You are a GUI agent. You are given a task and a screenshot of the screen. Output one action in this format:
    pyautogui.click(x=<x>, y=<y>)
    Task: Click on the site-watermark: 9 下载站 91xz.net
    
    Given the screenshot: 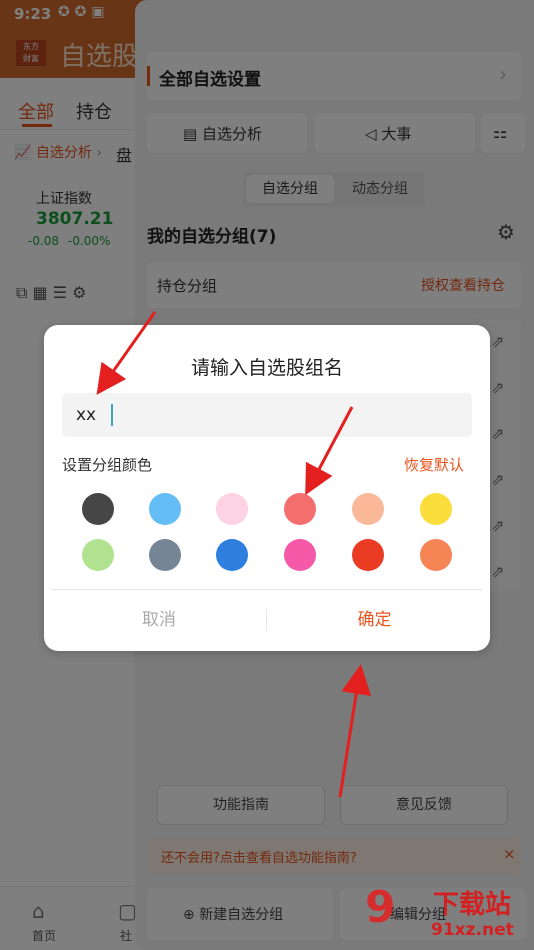 What is the action you would take?
    pyautogui.click(x=447, y=914)
    